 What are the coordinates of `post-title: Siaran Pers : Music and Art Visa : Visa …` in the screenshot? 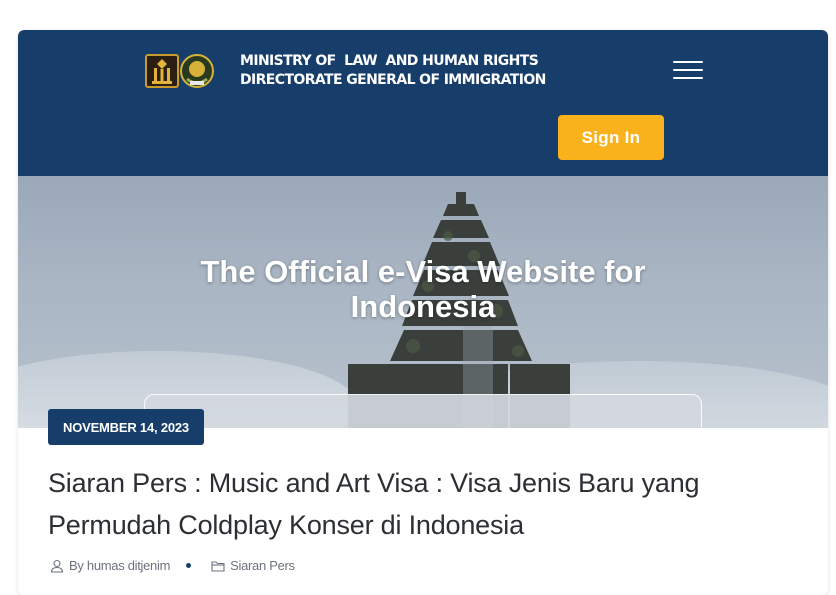 It's located at (418, 504).